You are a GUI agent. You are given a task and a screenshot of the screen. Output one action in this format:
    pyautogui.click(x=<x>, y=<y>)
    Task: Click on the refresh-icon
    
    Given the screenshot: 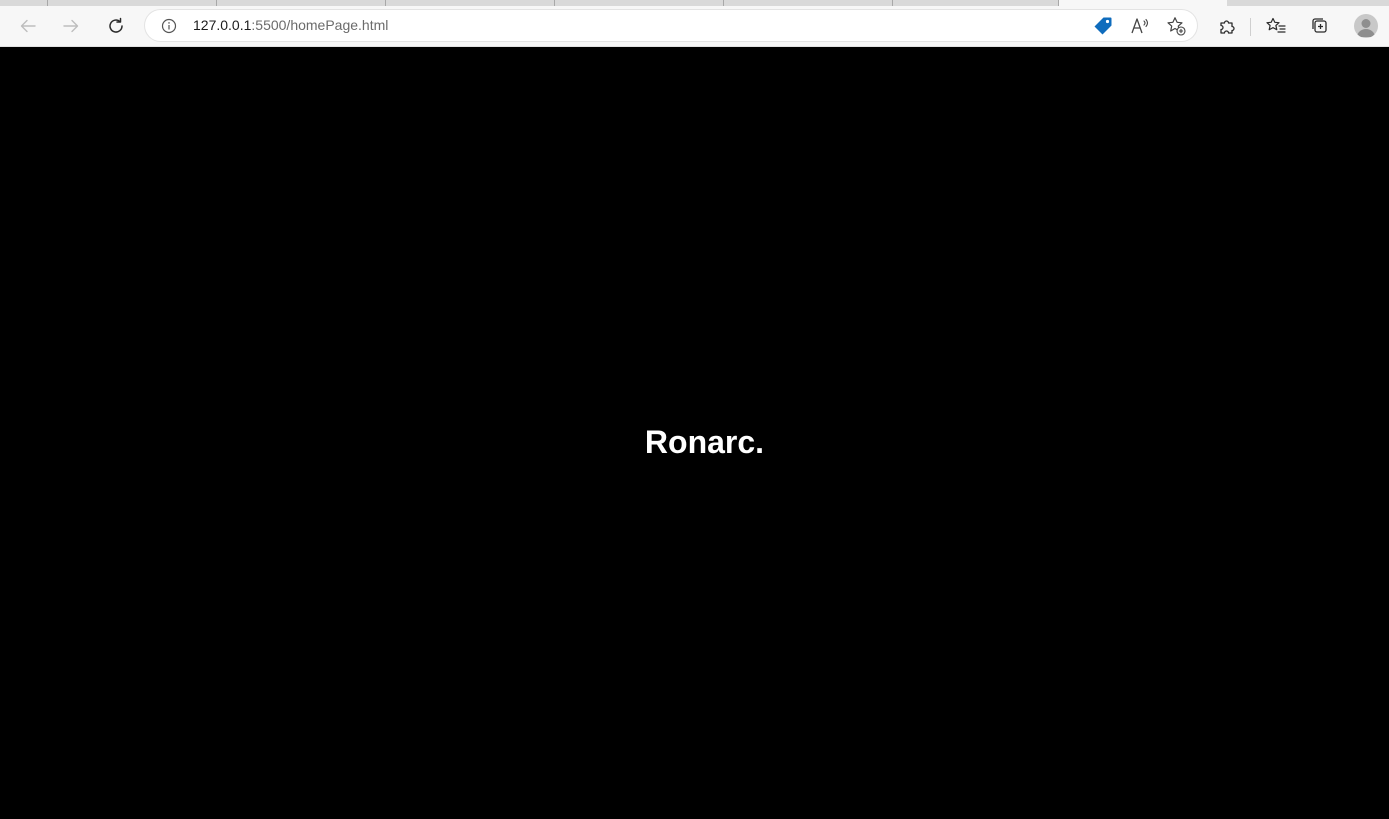 What is the action you would take?
    pyautogui.click(x=116, y=25)
    